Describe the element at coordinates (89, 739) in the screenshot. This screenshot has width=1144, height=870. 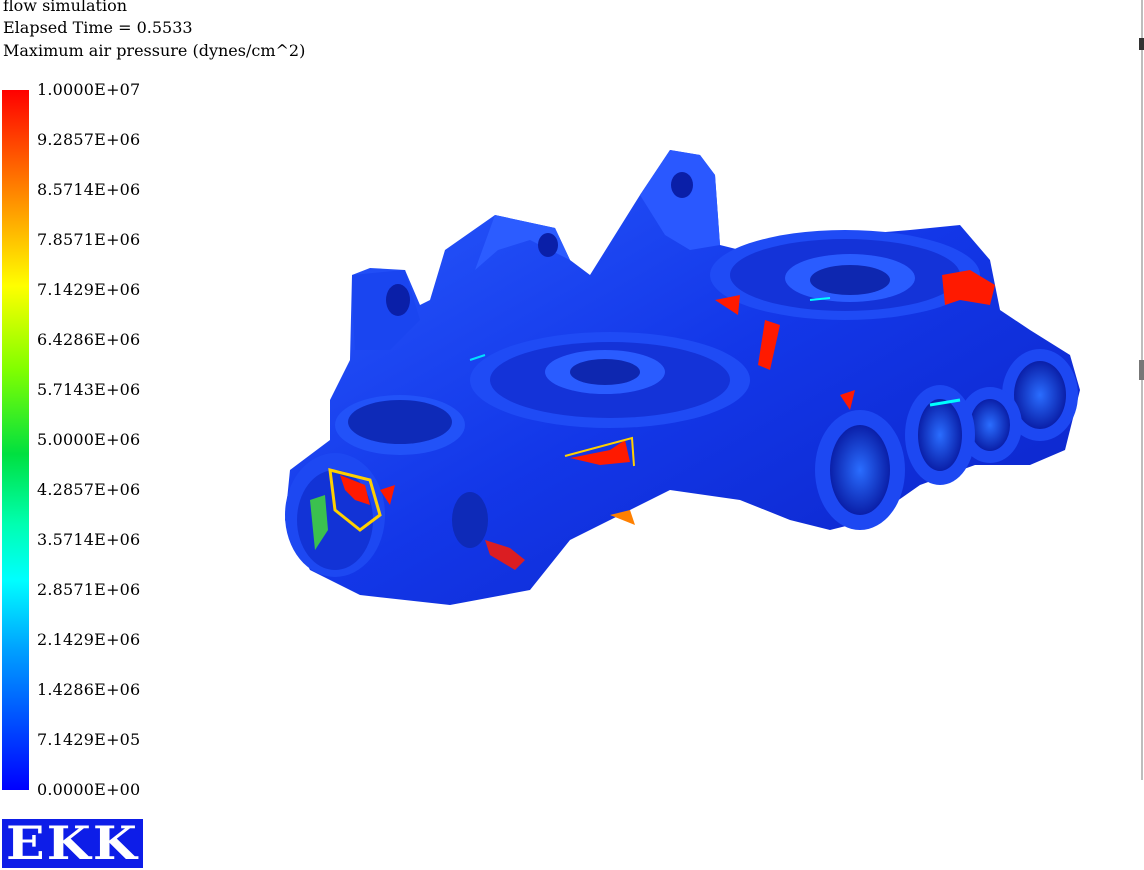
I see `legend-tick-label: 7.1429E+05` at that location.